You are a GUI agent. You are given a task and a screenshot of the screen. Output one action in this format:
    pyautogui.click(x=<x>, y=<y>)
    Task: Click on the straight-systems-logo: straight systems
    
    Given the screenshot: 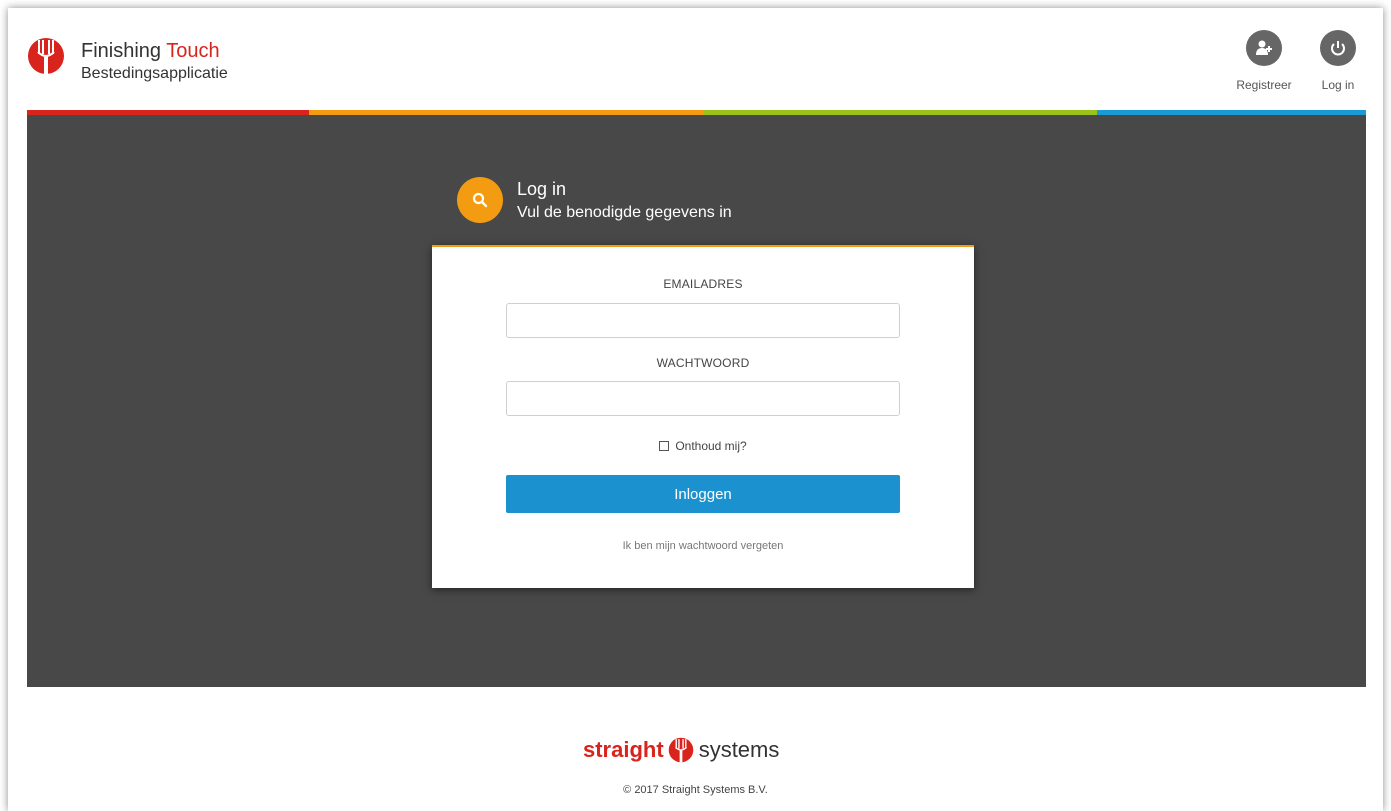 What is the action you would take?
    pyautogui.click(x=681, y=750)
    